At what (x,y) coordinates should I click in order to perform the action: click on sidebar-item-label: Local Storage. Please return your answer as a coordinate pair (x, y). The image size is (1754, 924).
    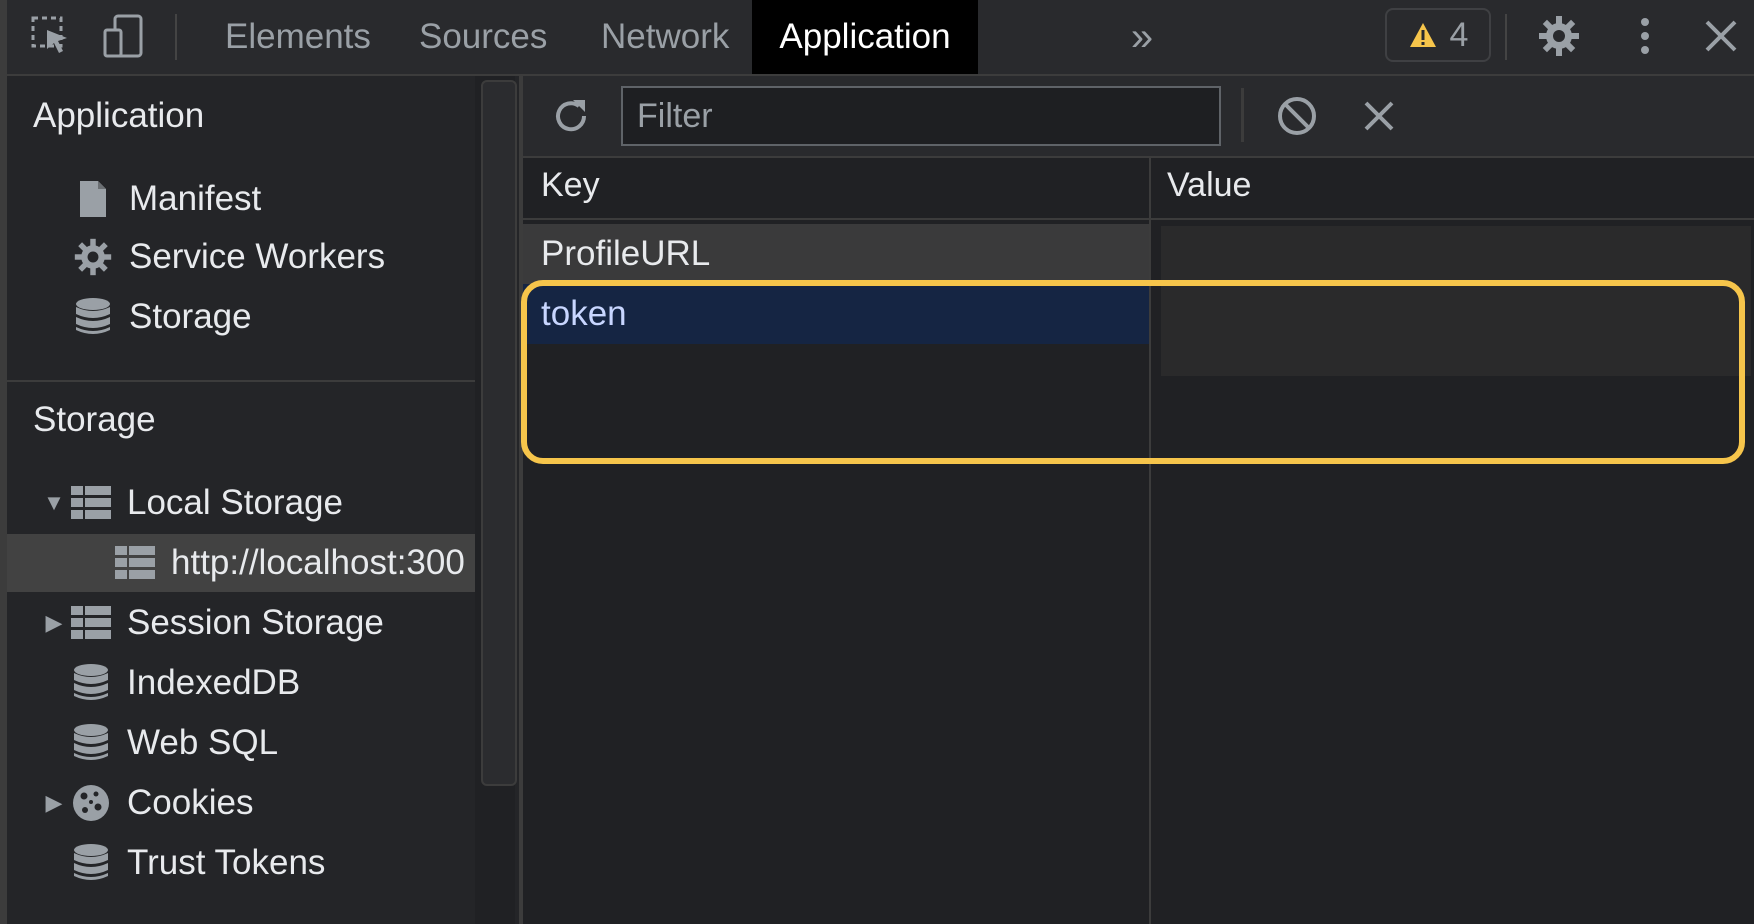
    Looking at the image, I should click on (235, 502).